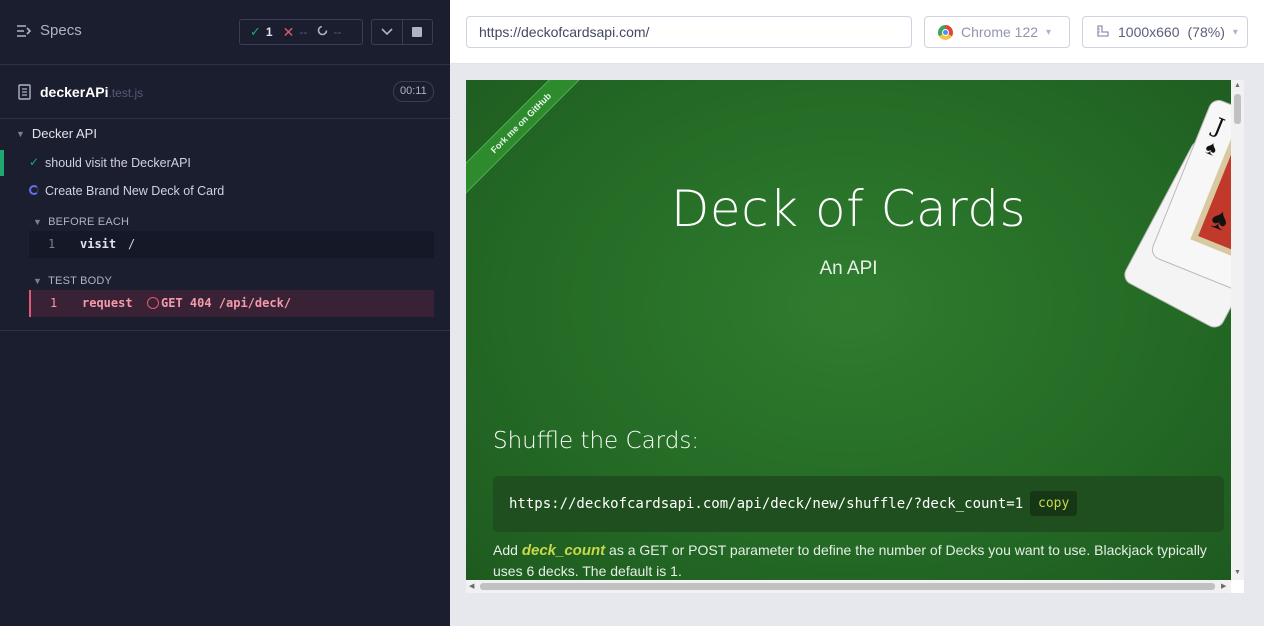  I want to click on page-title: Deck of Cards, so click(848, 209).